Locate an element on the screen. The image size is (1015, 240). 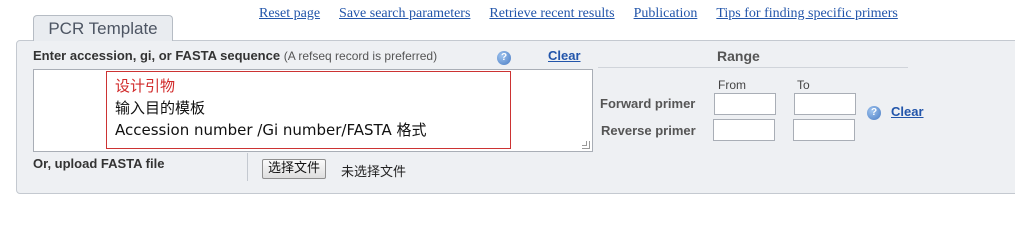
forward-from-input is located at coordinates (745, 104).